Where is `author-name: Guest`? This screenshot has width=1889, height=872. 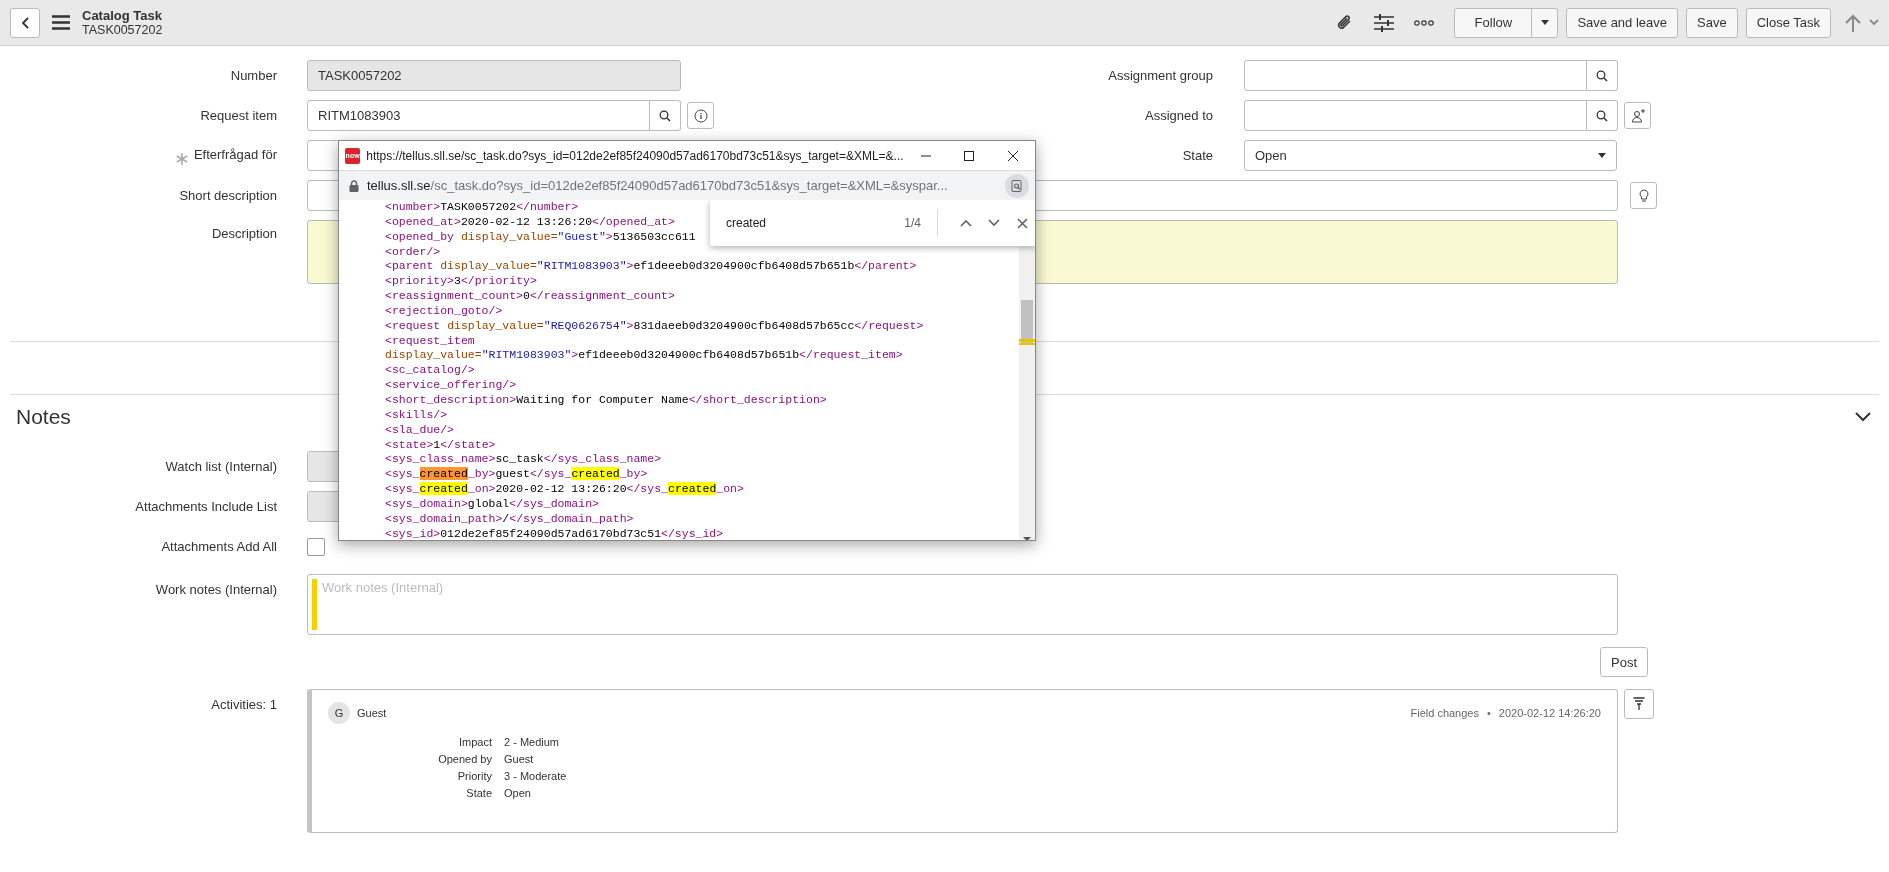 author-name: Guest is located at coordinates (372, 713).